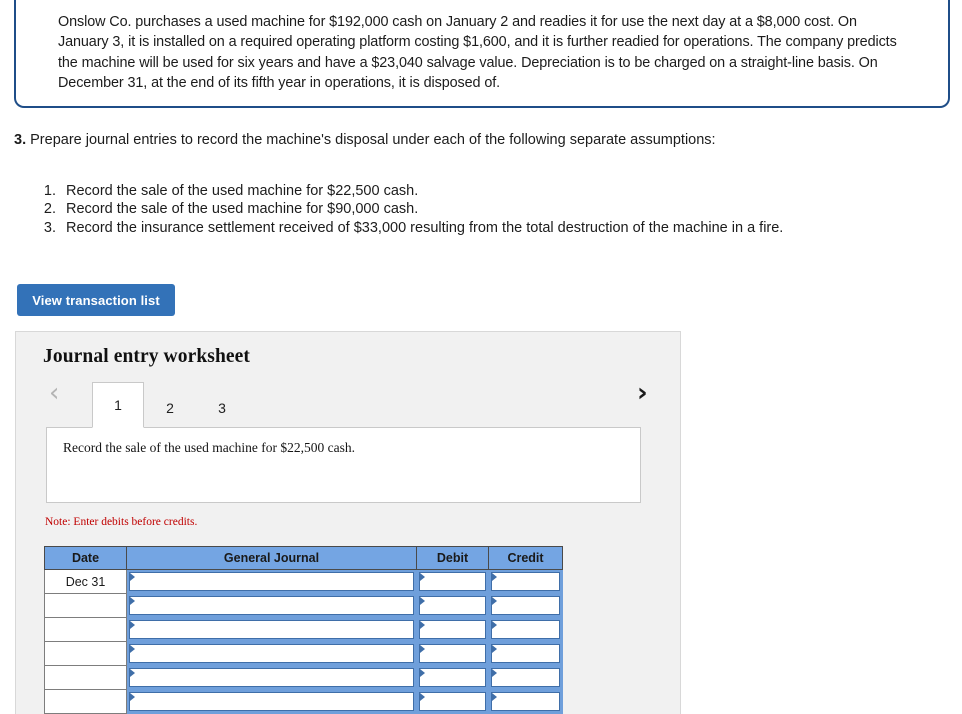 This screenshot has width=962, height=714. I want to click on chevron-right-icon: ›, so click(642, 393).